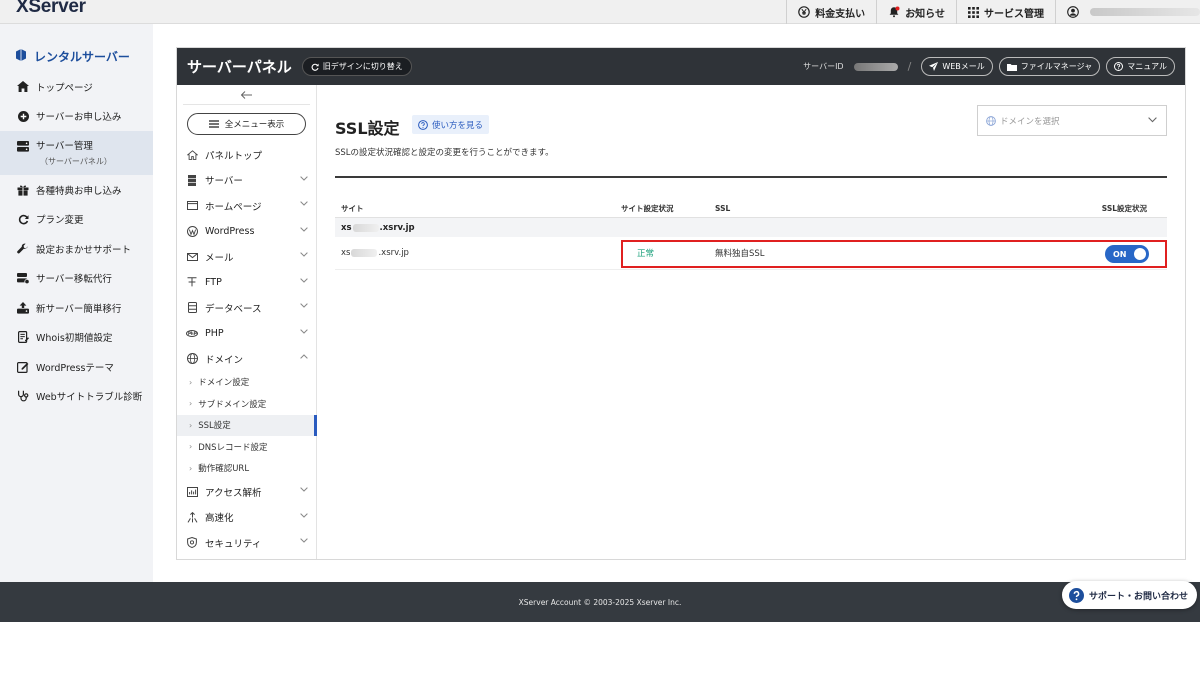  I want to click on header-ssl-status: SSL設定状況, so click(1124, 208).